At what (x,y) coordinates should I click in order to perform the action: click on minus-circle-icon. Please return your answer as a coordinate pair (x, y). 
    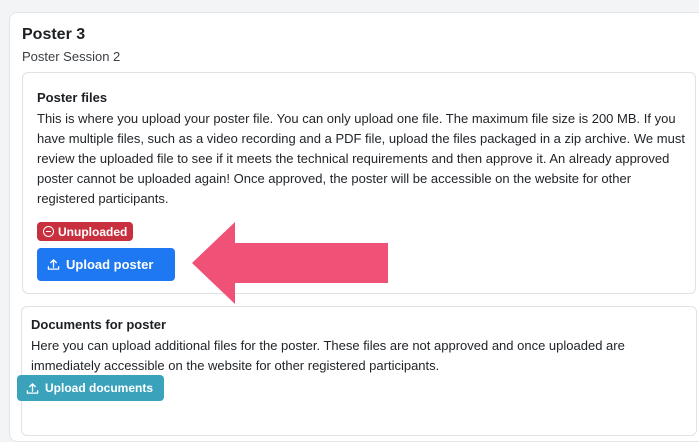
    Looking at the image, I should click on (48, 231).